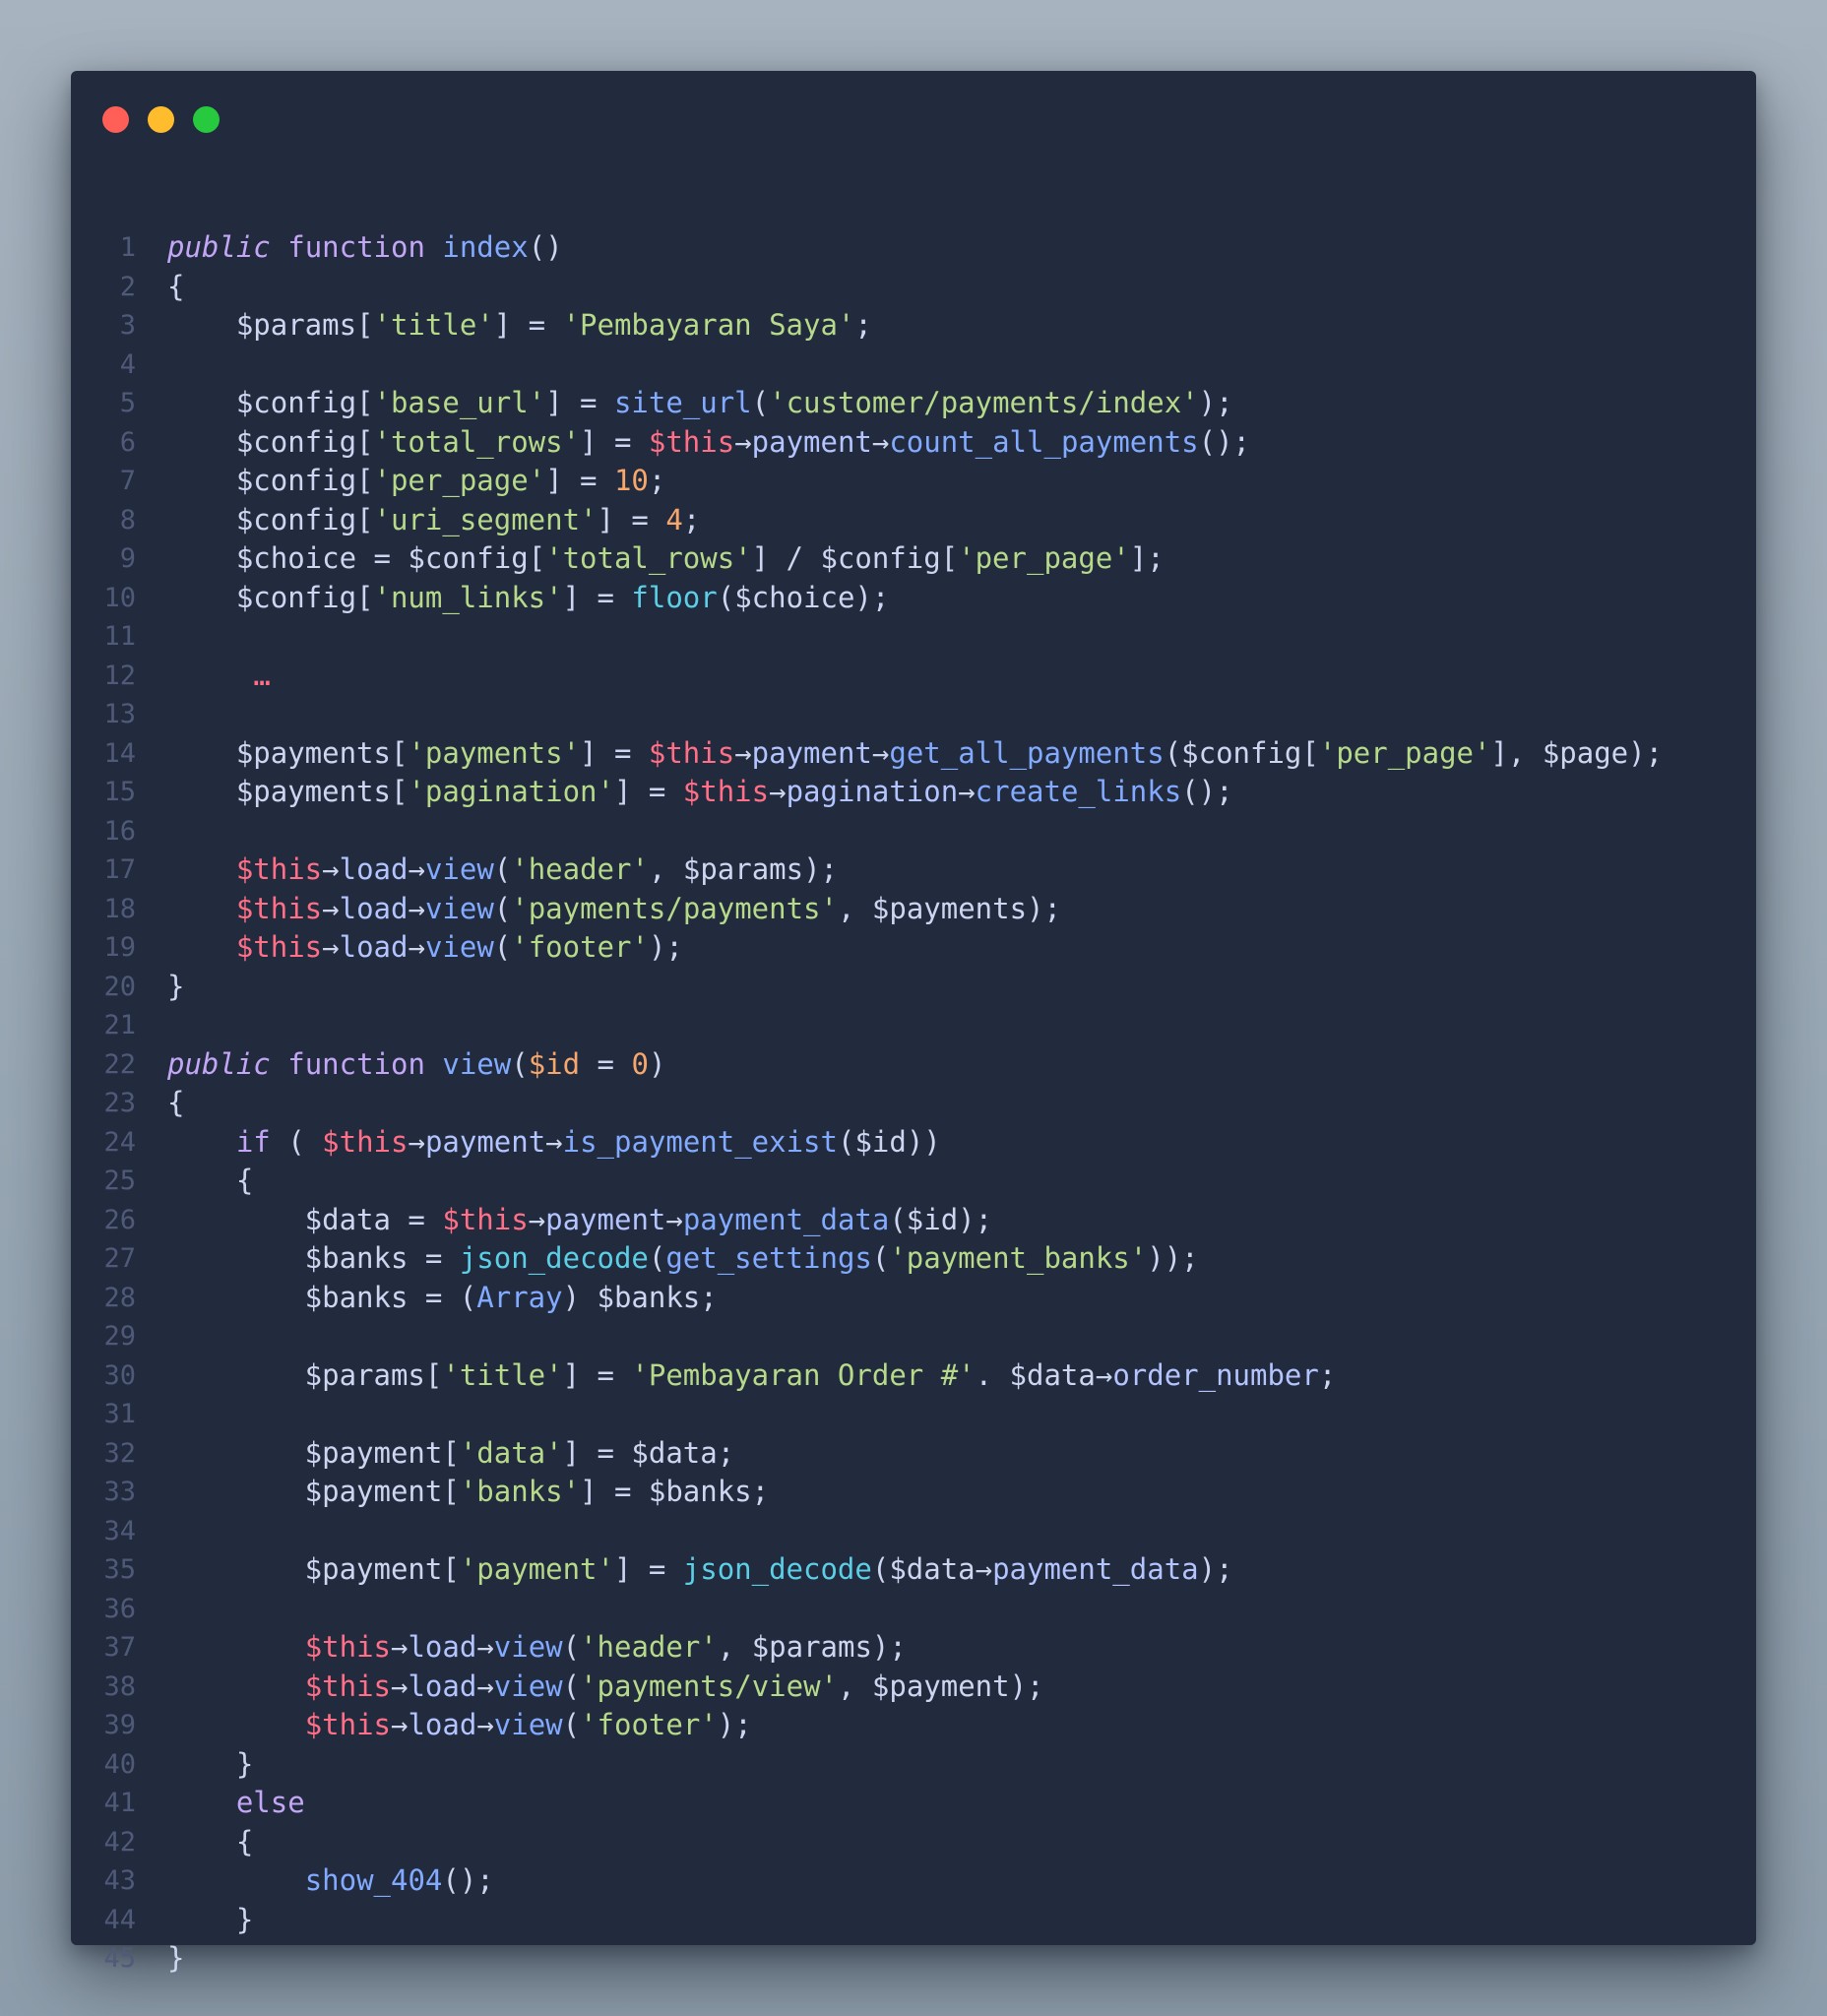  What do you see at coordinates (288, 791) in the screenshot?
I see `code-token: $payments[` at bounding box center [288, 791].